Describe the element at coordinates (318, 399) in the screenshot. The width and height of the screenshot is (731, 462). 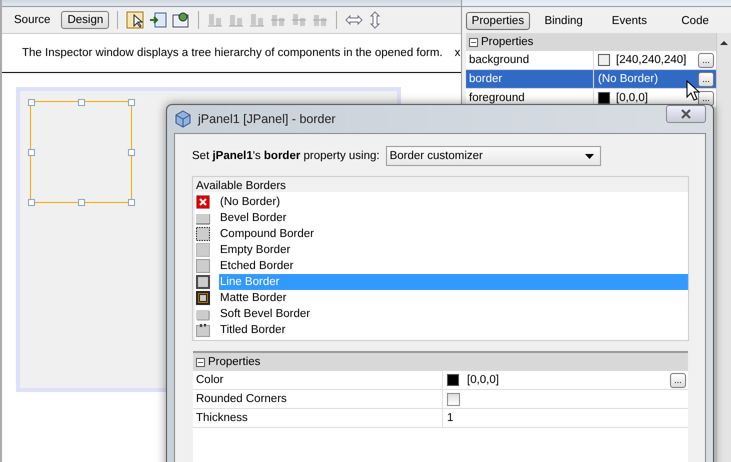
I see `property-name: Rounded Corners` at that location.